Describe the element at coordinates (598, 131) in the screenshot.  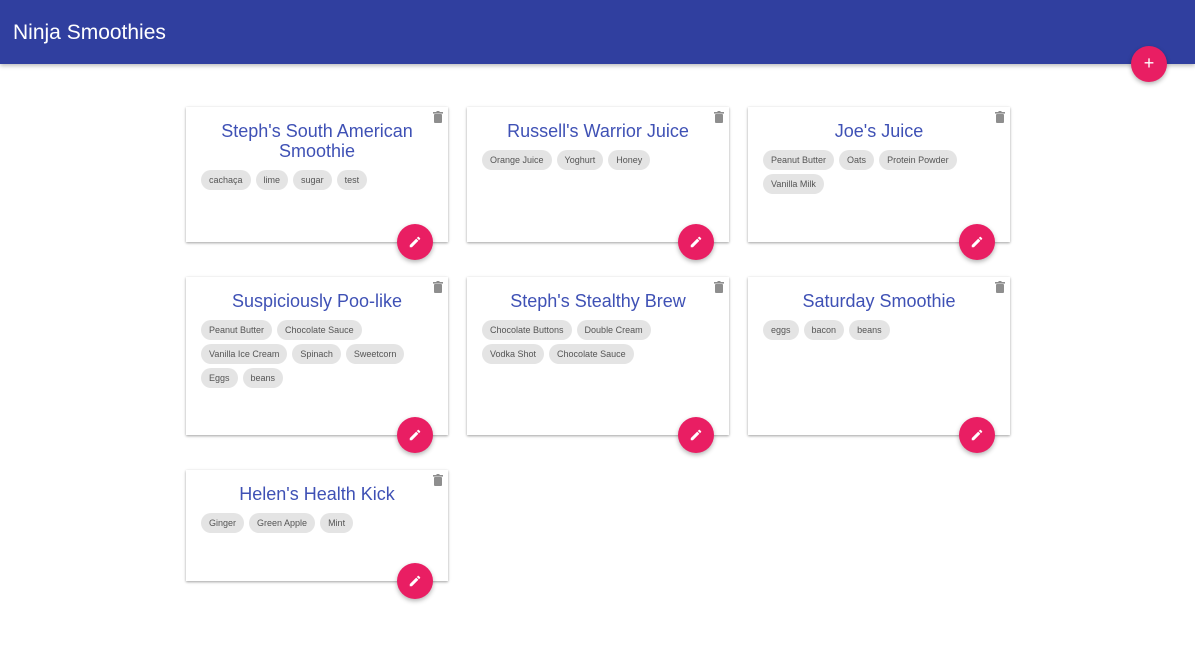
I see `smoothie-title: Russell's Warrior Juice` at that location.